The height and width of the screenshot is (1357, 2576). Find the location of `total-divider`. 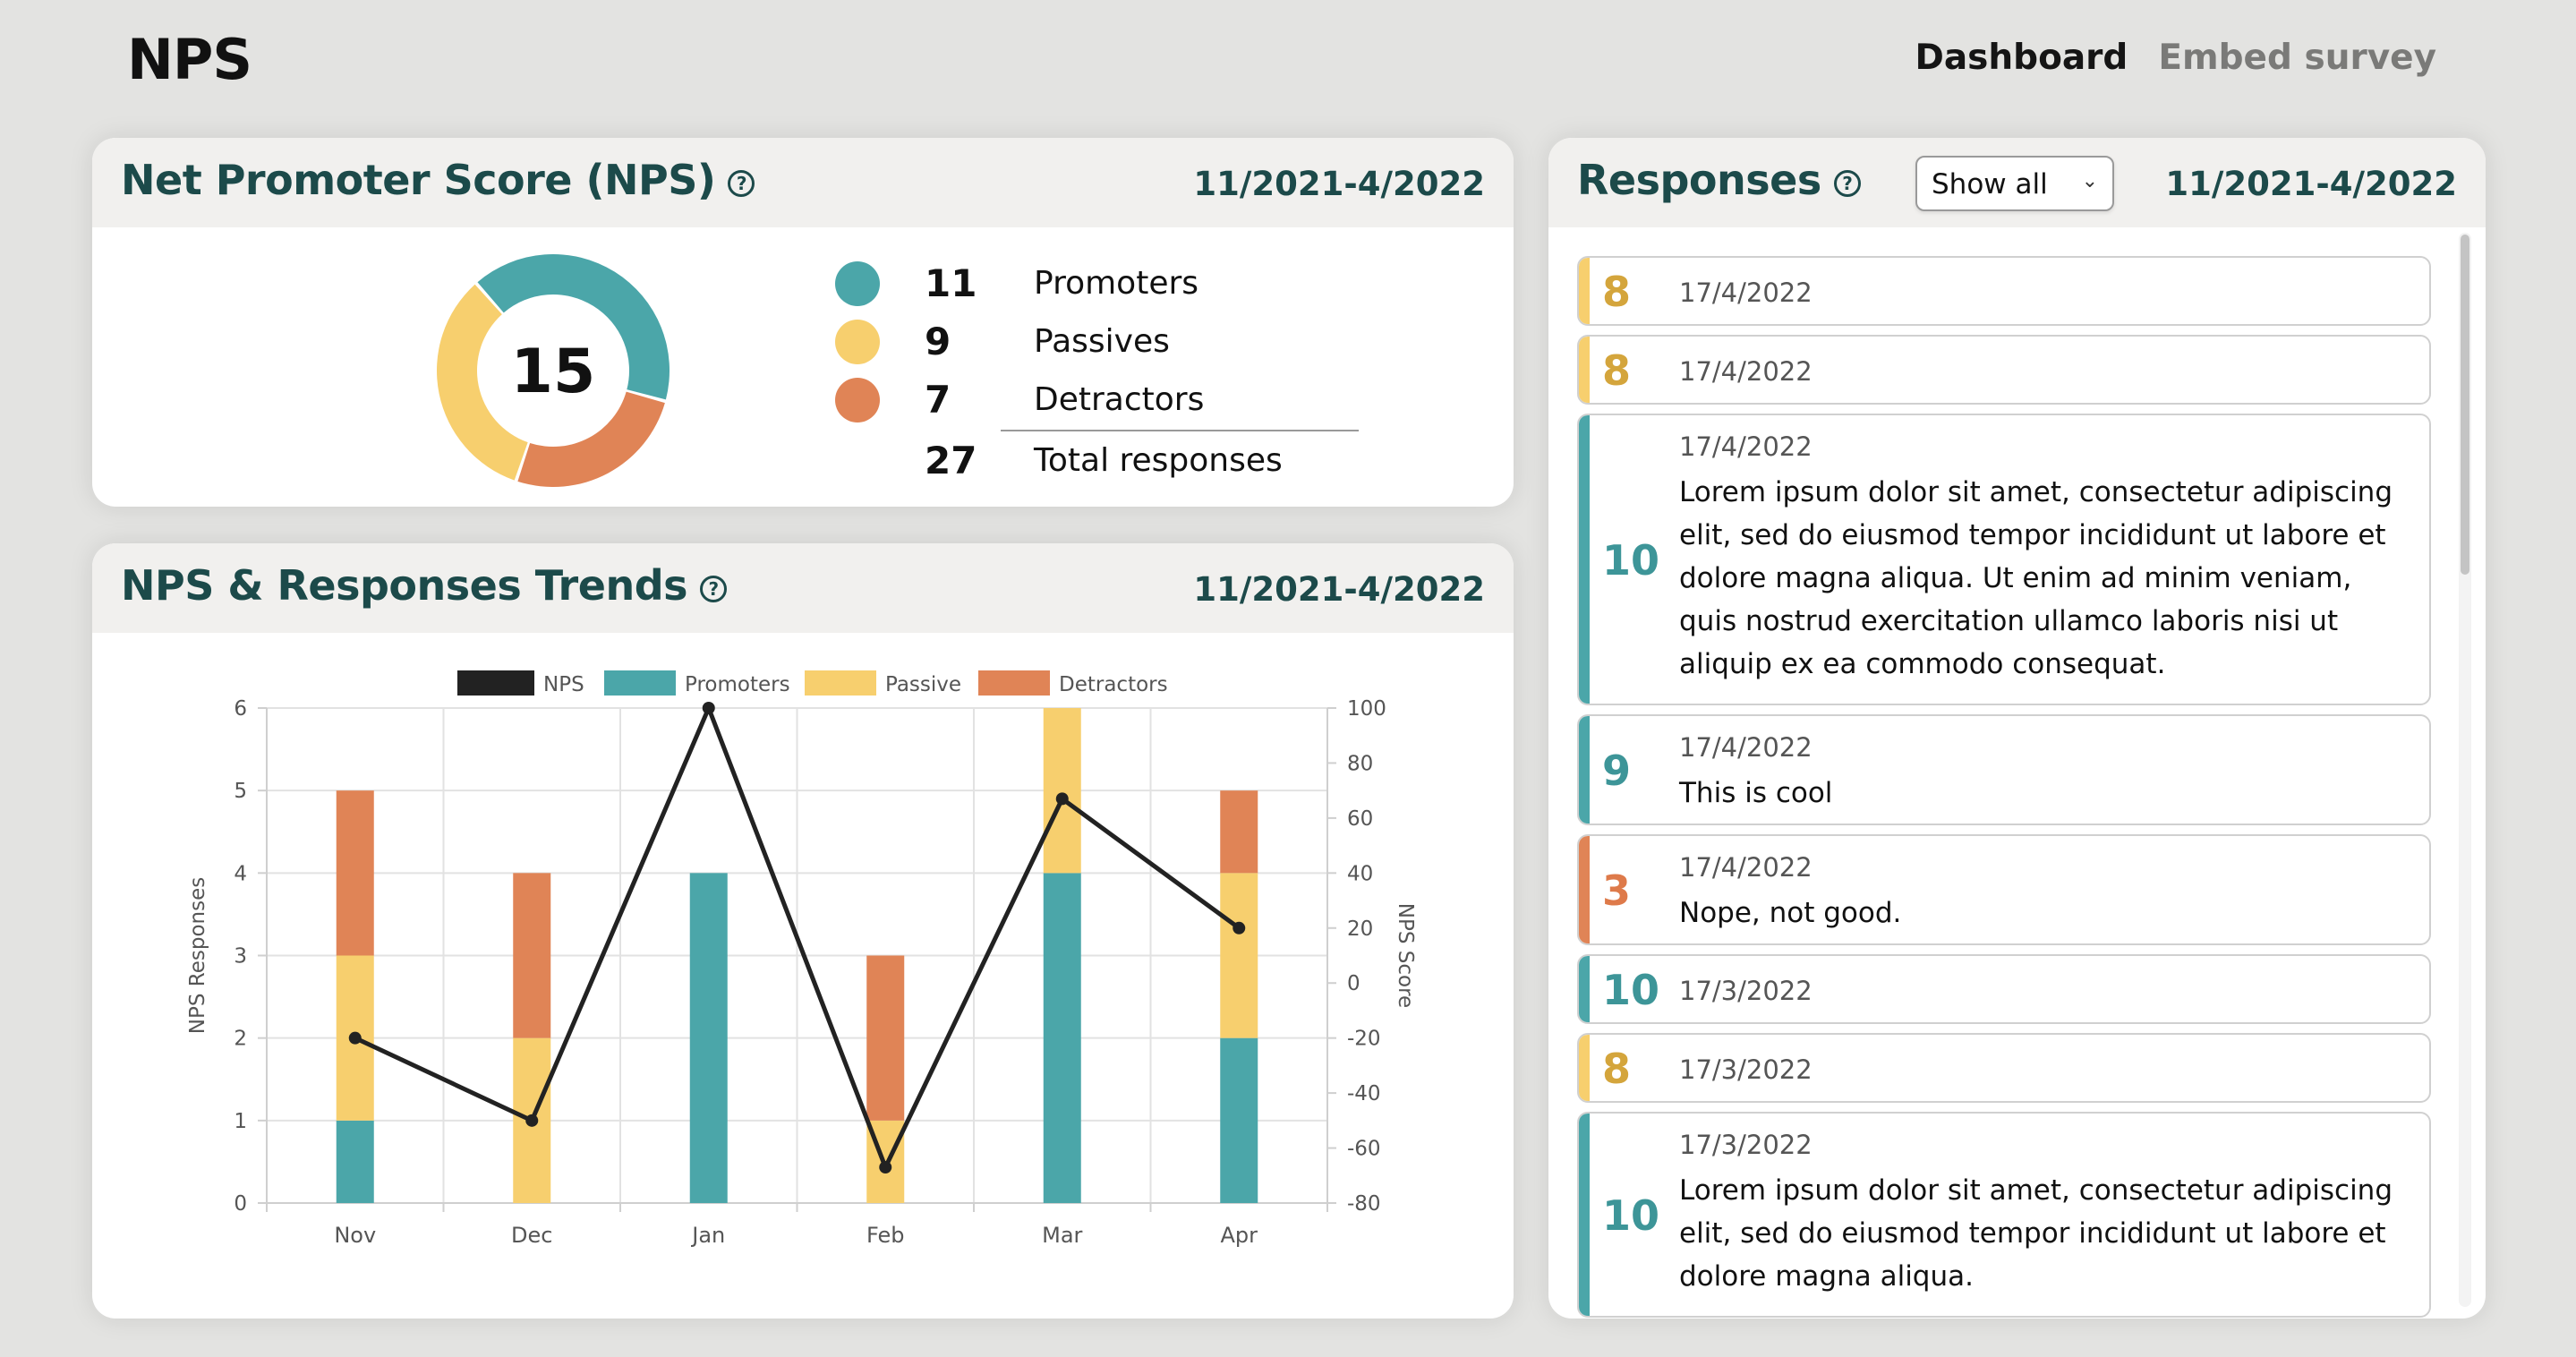

total-divider is located at coordinates (1180, 431).